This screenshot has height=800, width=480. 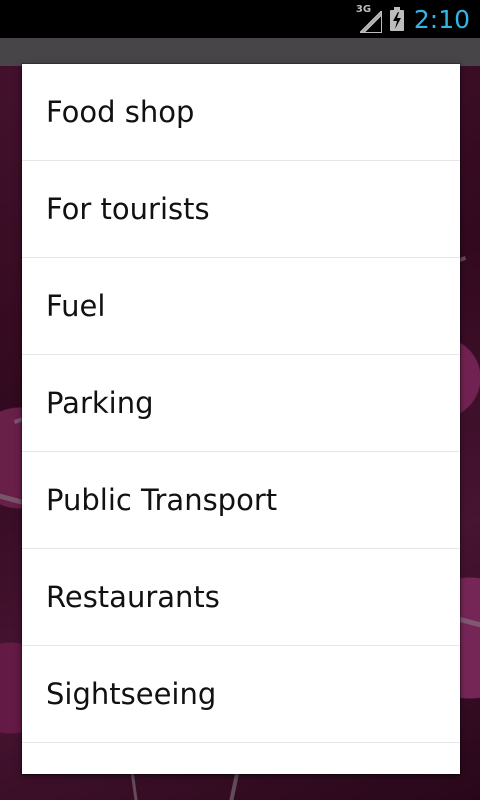 I want to click on list-item-label: Fuel, so click(x=76, y=306).